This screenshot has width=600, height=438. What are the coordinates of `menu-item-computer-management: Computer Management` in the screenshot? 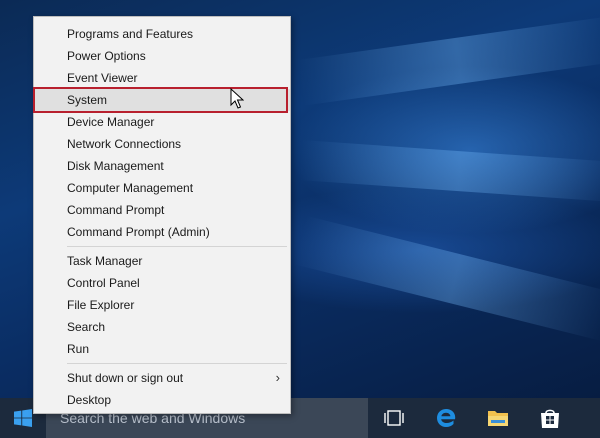 It's located at (162, 188).